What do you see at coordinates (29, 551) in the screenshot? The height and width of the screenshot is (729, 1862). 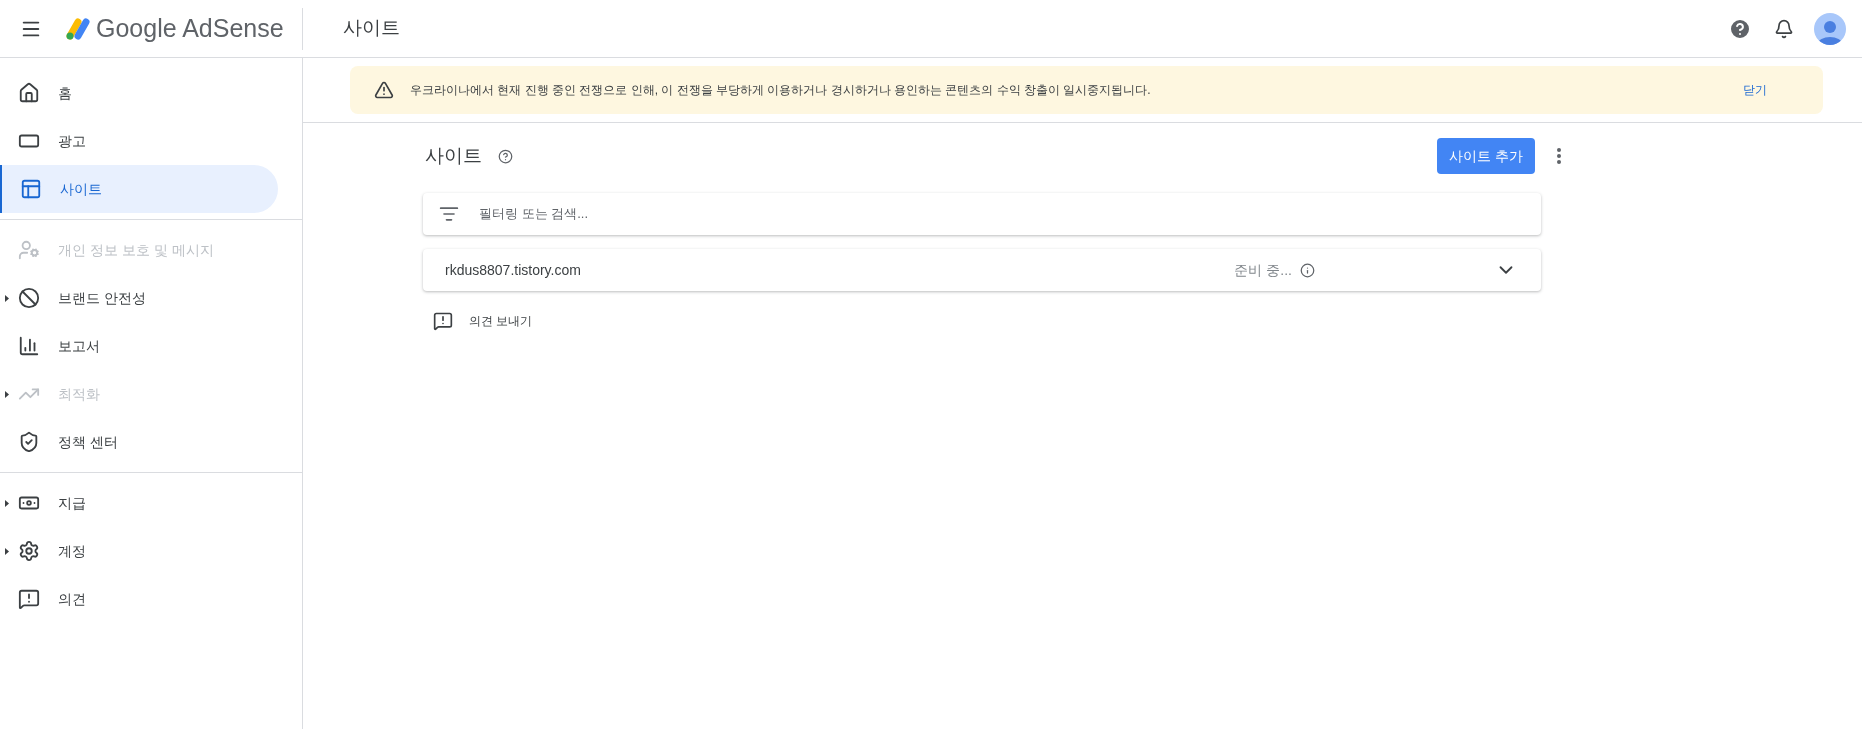 I see `settings-icon` at bounding box center [29, 551].